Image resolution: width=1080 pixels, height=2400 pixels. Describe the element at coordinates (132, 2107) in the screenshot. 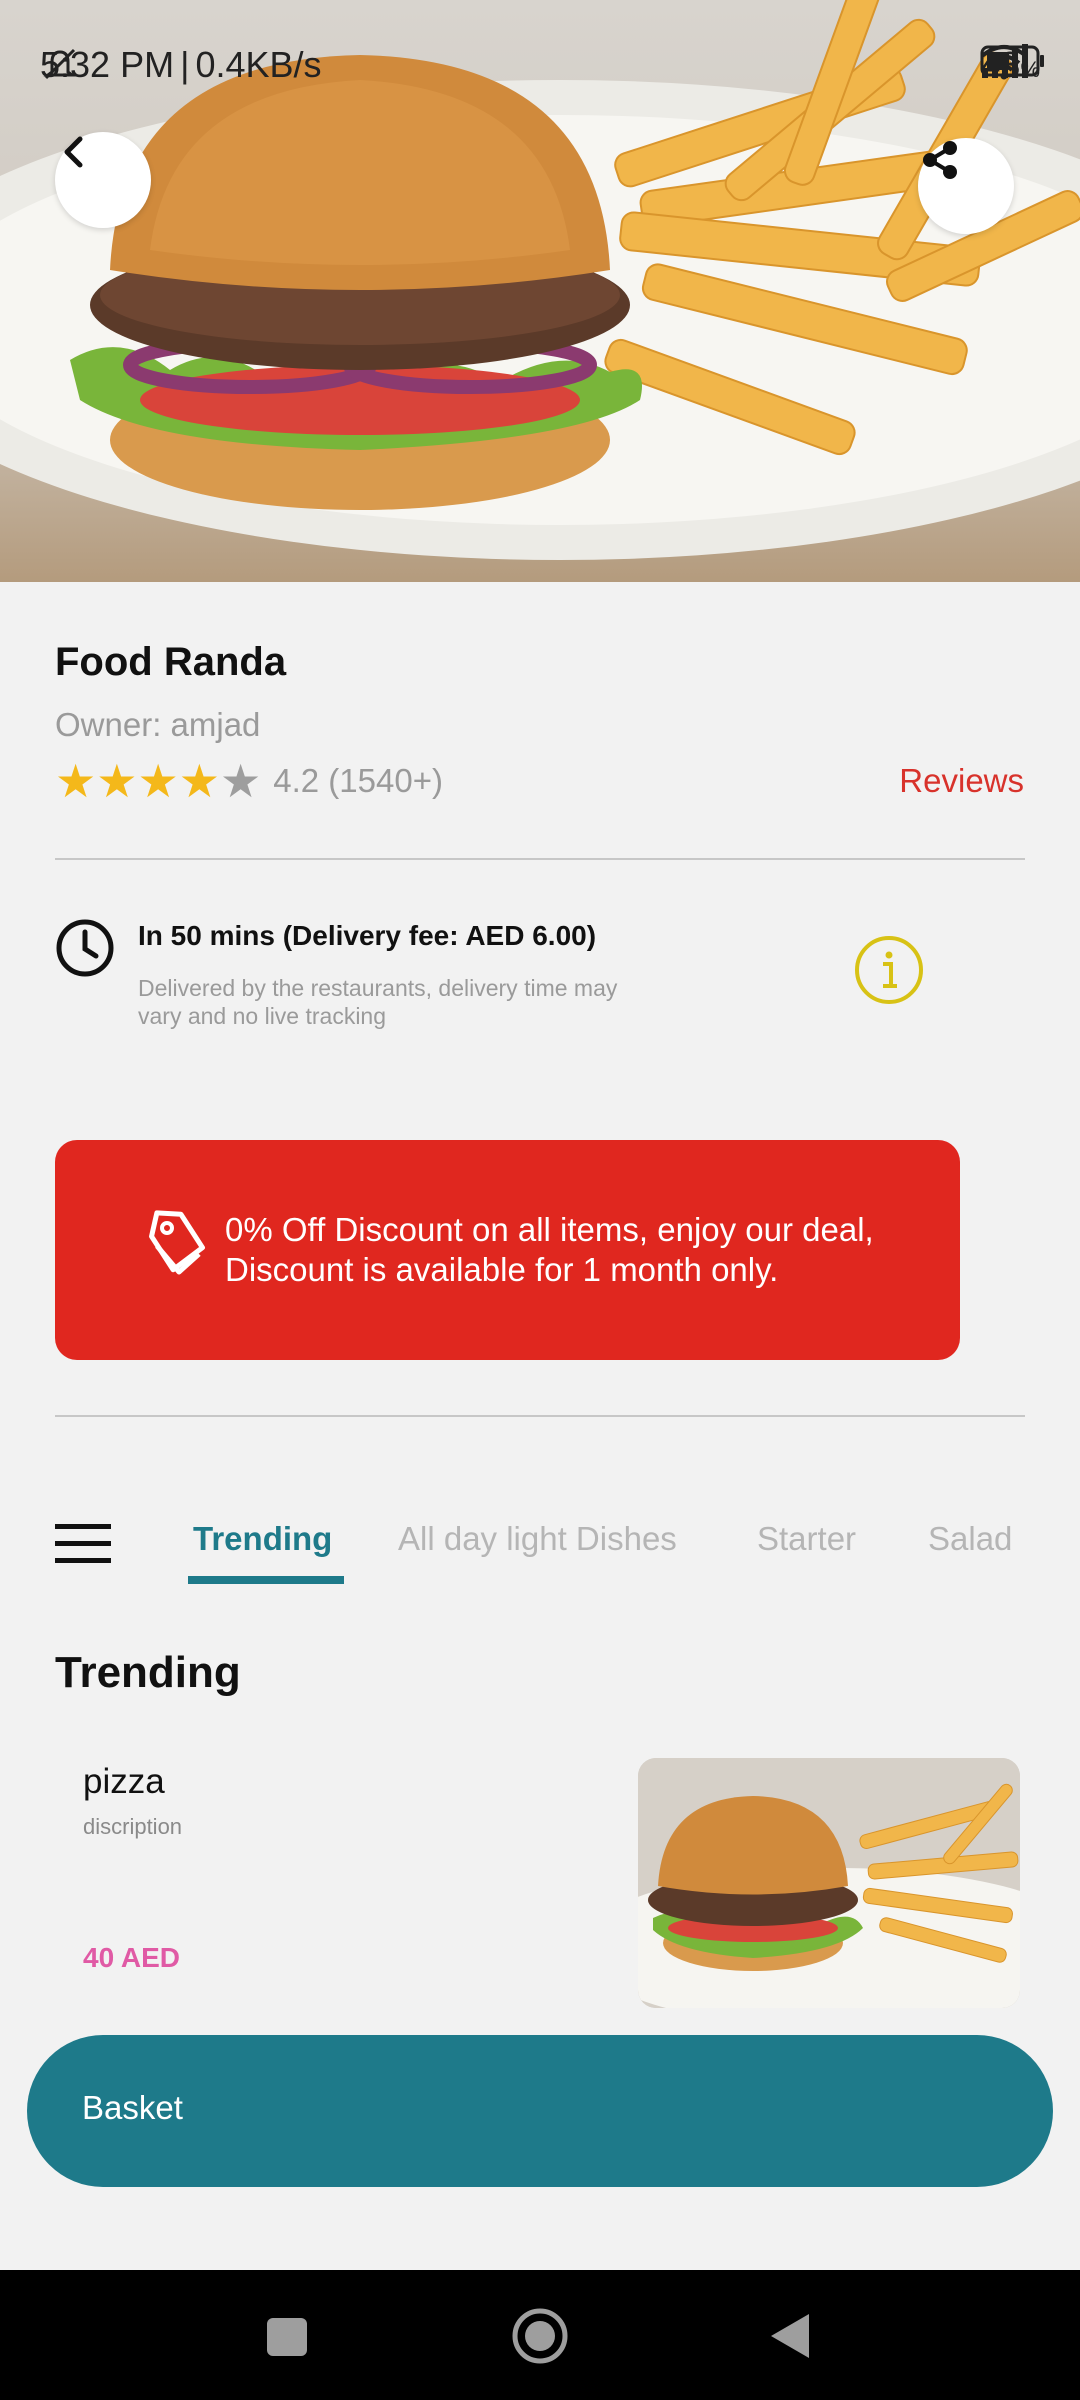

I see `basket-label: Basket` at that location.